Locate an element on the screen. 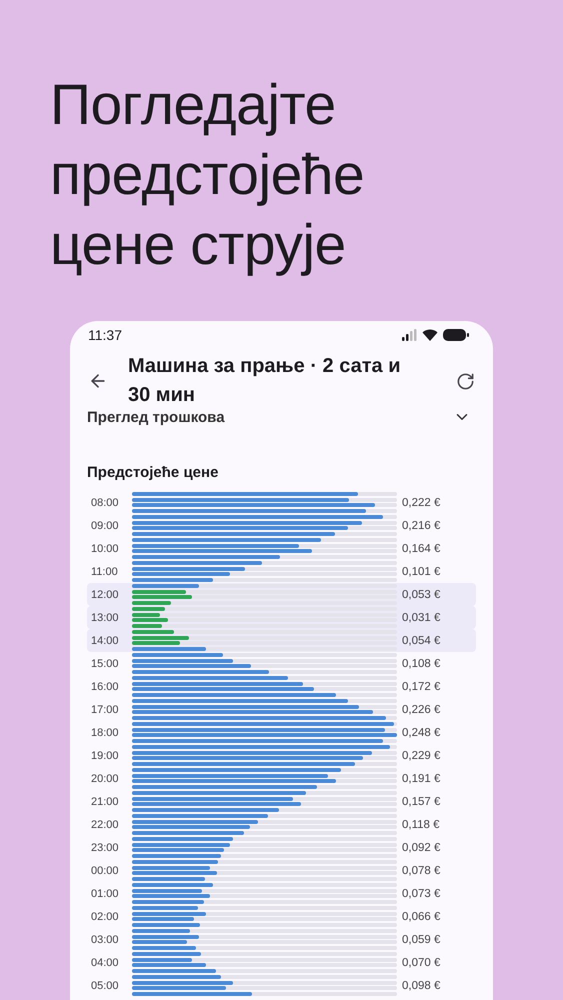 This screenshot has height=1000, width=563. hour-label: 15:00 is located at coordinates (105, 664).